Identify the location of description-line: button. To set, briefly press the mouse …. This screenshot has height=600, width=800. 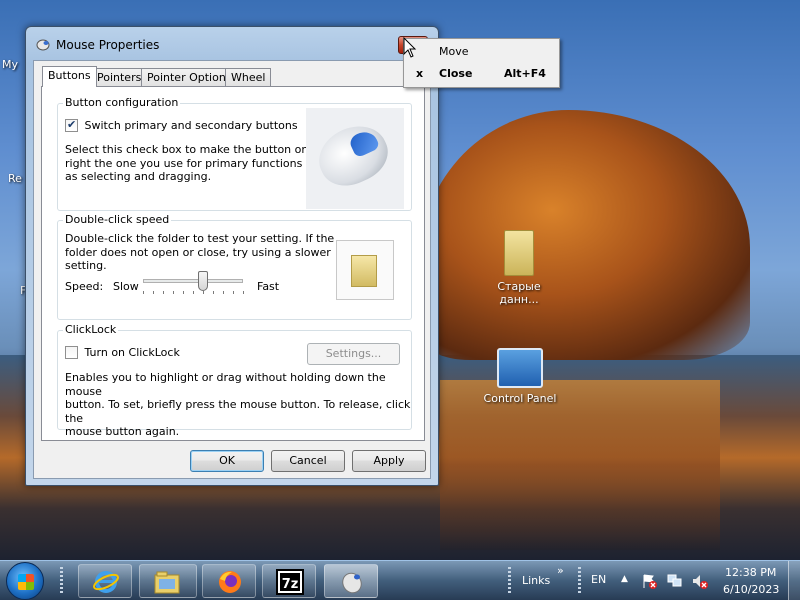
(238, 411).